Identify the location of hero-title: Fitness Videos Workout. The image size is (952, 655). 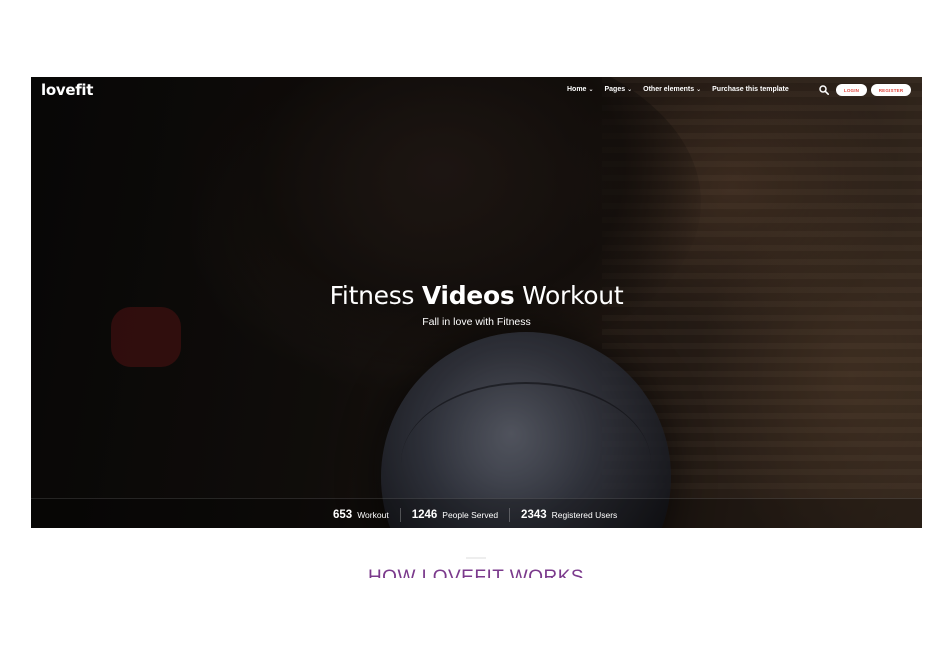
(476, 296).